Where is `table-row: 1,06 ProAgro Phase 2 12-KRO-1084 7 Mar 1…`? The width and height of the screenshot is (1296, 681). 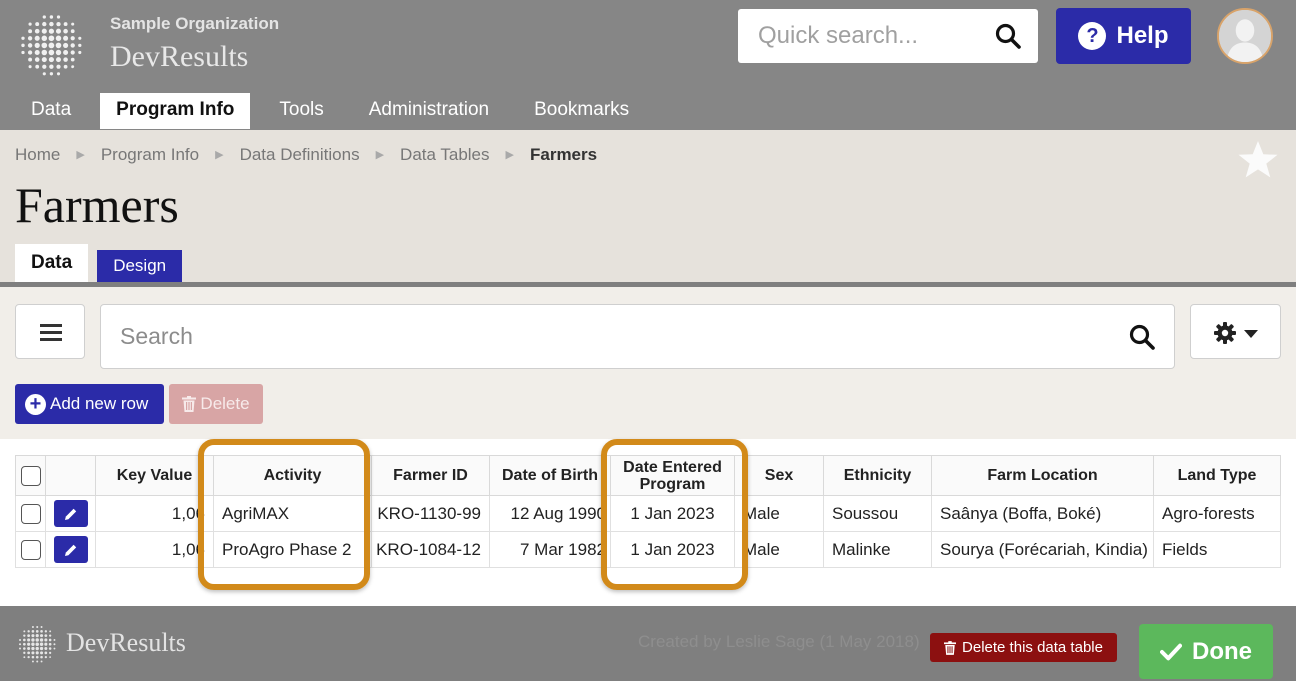
table-row: 1,06 ProAgro Phase 2 12-KRO-1084 7 Mar 1… is located at coordinates (648, 549).